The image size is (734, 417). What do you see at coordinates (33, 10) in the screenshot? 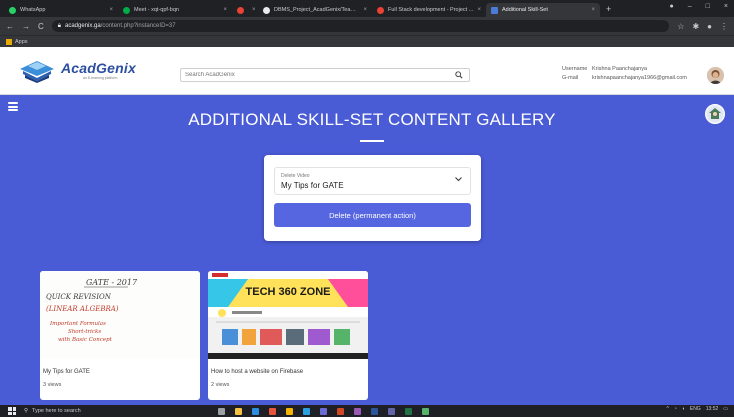
I see `tab-title: WhatsApp` at bounding box center [33, 10].